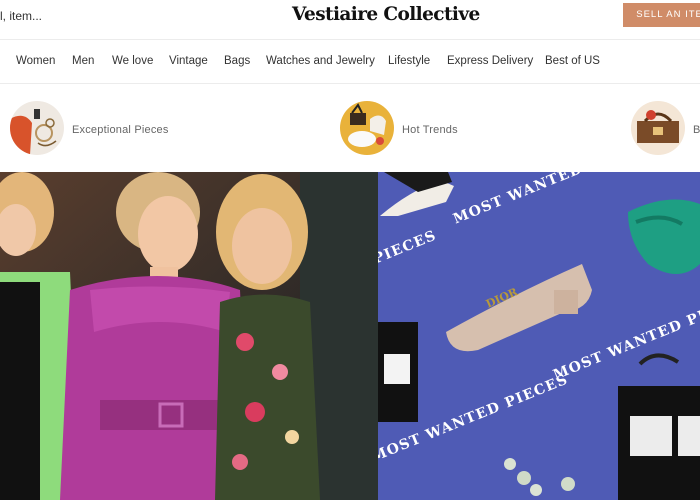  I want to click on hot-trends-icon, so click(367, 128).